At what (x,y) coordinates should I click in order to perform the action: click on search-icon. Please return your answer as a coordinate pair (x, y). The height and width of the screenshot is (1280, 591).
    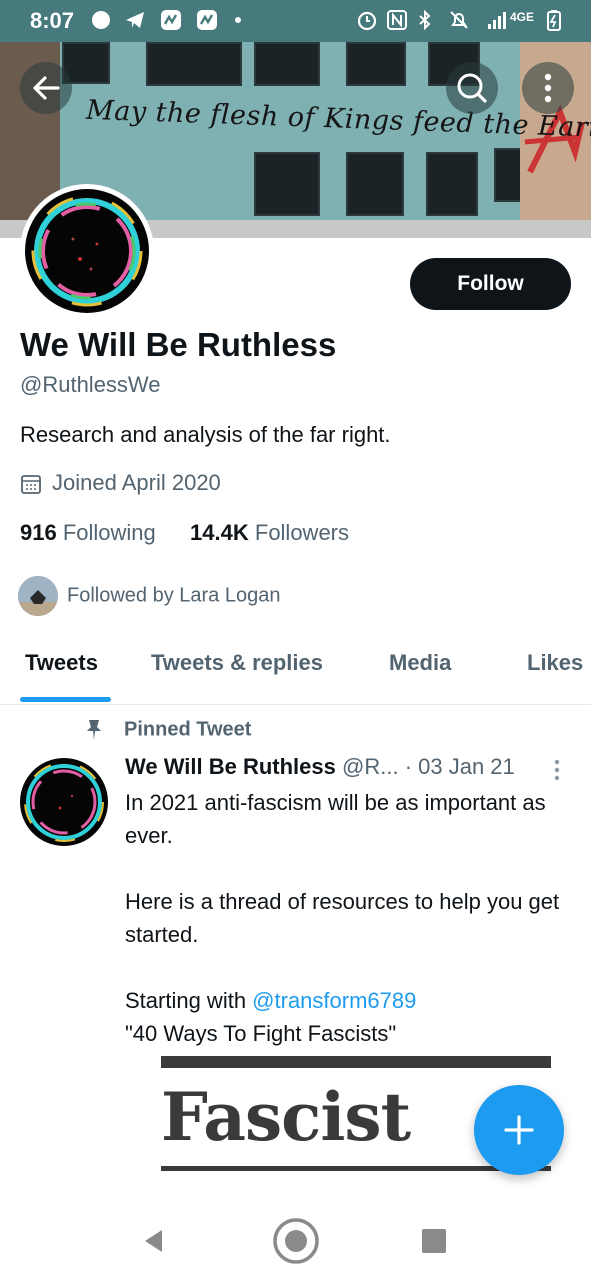
    Looking at the image, I should click on (472, 88).